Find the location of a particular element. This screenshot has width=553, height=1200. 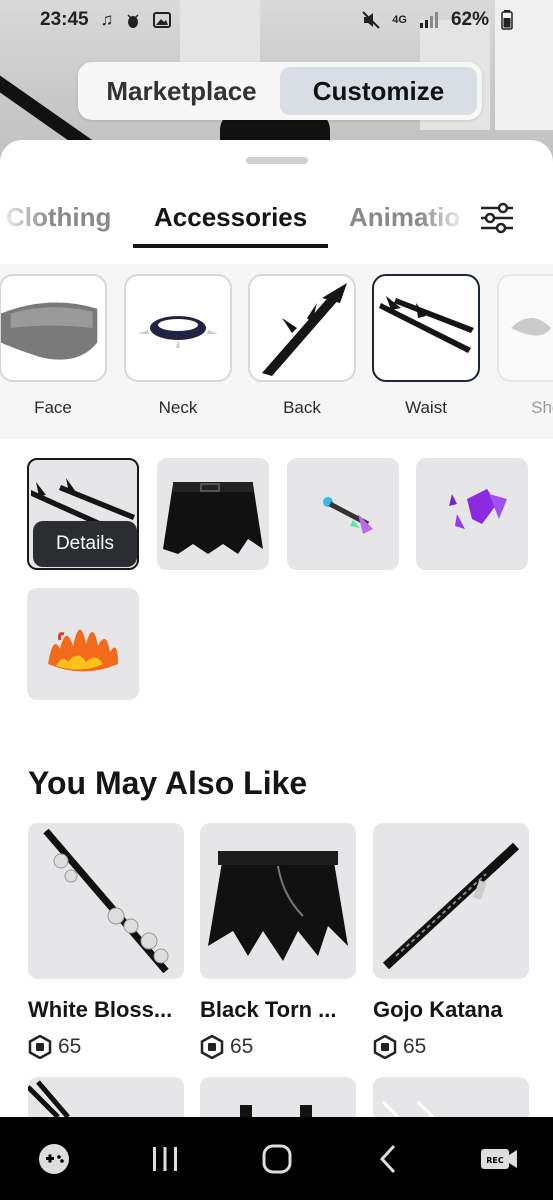

recommendation-card: Black Torn ... 65 is located at coordinates (278, 941).